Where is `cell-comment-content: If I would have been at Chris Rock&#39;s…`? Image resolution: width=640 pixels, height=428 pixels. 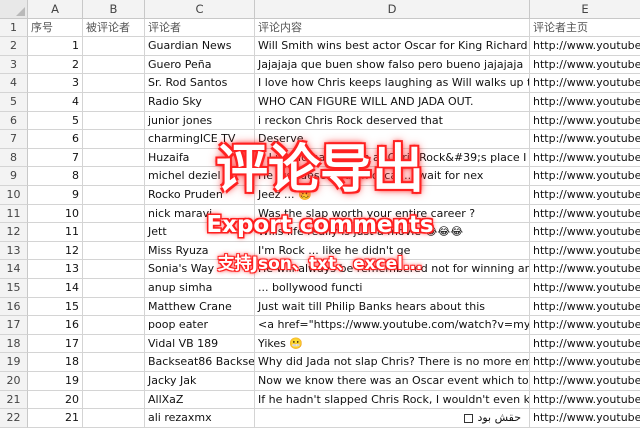 cell-comment-content: If I would have been at Chris Rock&#39;s… is located at coordinates (392, 158).